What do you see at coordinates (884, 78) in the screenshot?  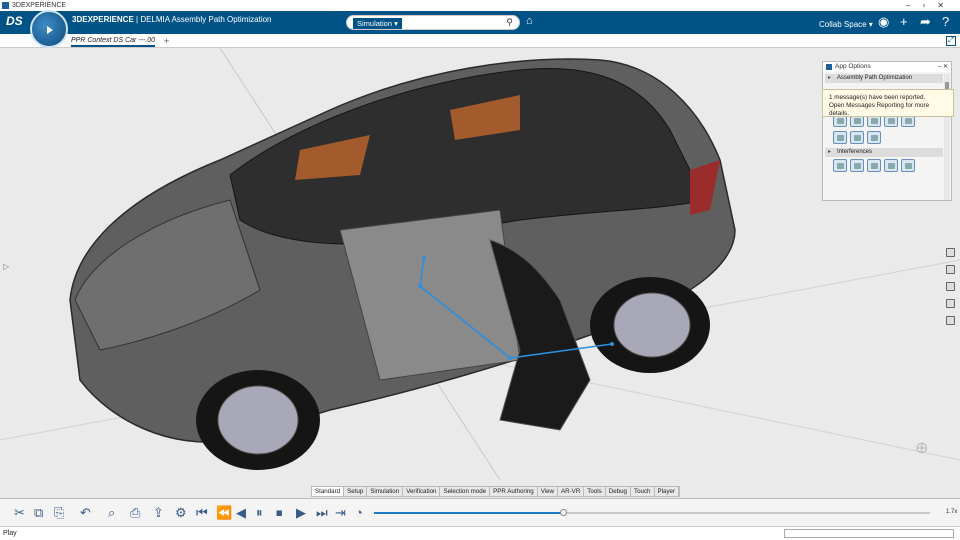 I see `section-assembly-path: Assembly Path Optimization` at bounding box center [884, 78].